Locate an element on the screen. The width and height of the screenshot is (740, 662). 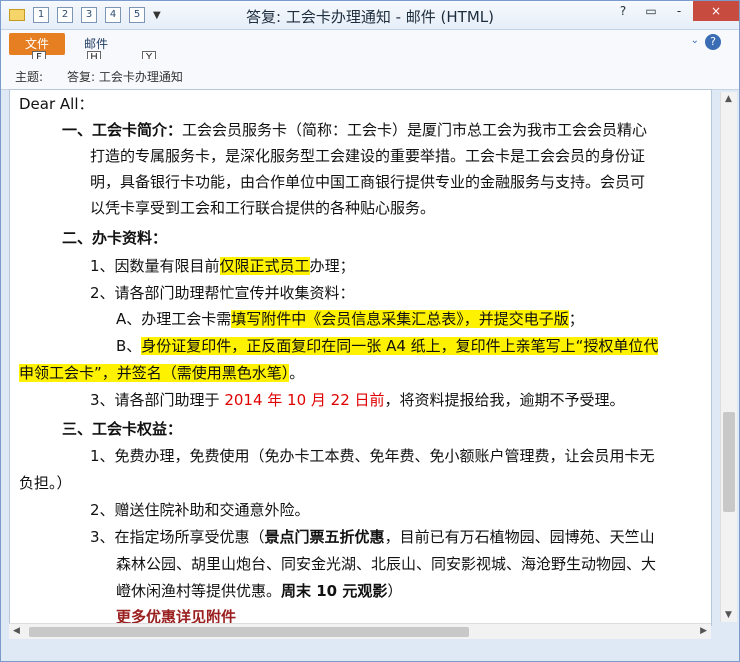
section-2-item-1-highlight: 仅限正式员工 is located at coordinates (264, 266).